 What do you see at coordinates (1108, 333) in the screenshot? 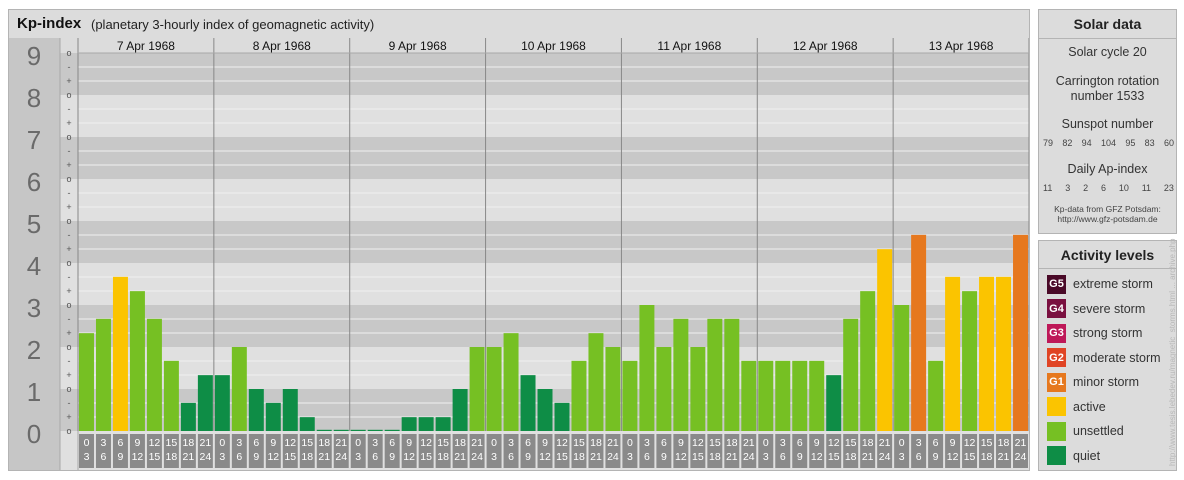
I see `legend-label: strong storm` at bounding box center [1108, 333].